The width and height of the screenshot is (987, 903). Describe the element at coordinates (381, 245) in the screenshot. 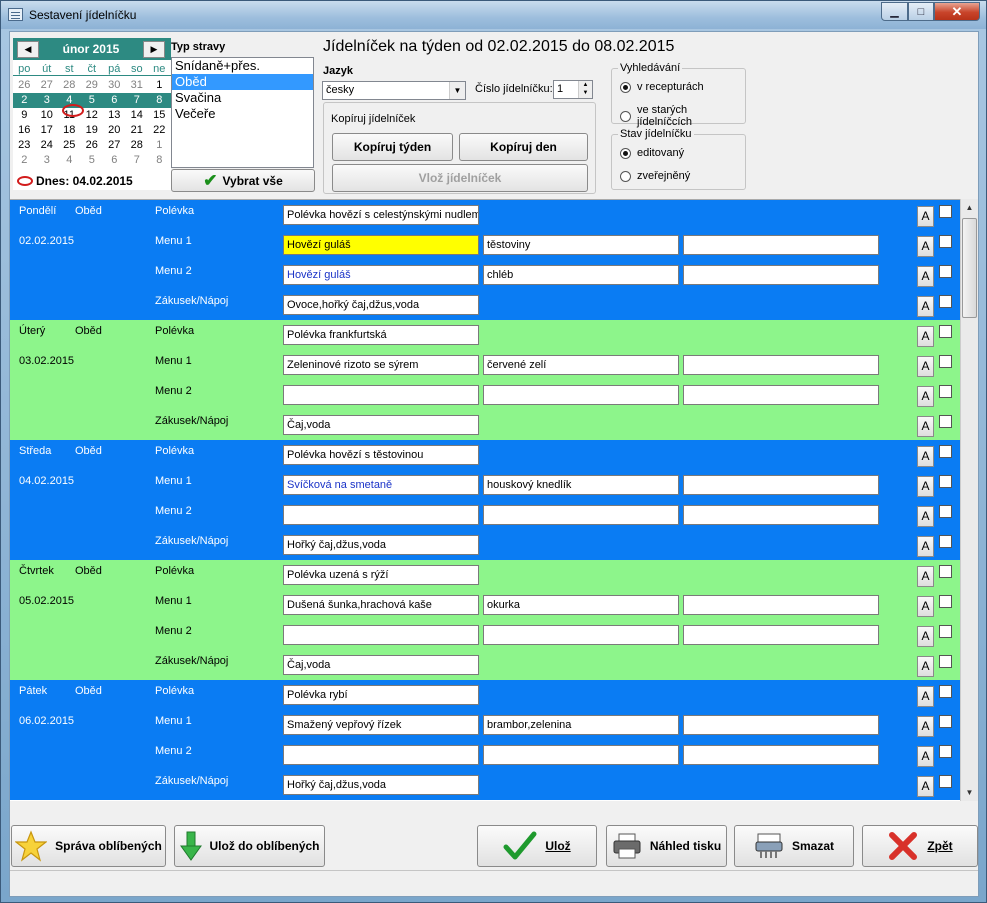

I see `menu1-field: Hovězí guláš` at that location.